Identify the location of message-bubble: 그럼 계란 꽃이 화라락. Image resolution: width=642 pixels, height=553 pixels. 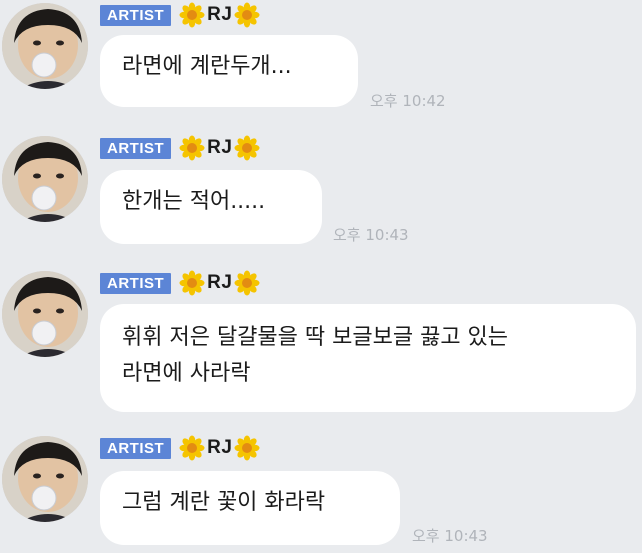
(250, 508).